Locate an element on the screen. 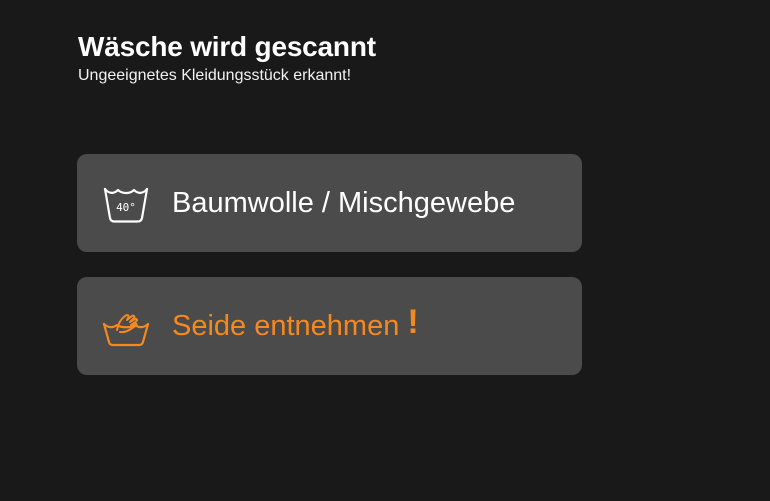  fabric-card-silk: Seide entnehmen ! is located at coordinates (329, 326).